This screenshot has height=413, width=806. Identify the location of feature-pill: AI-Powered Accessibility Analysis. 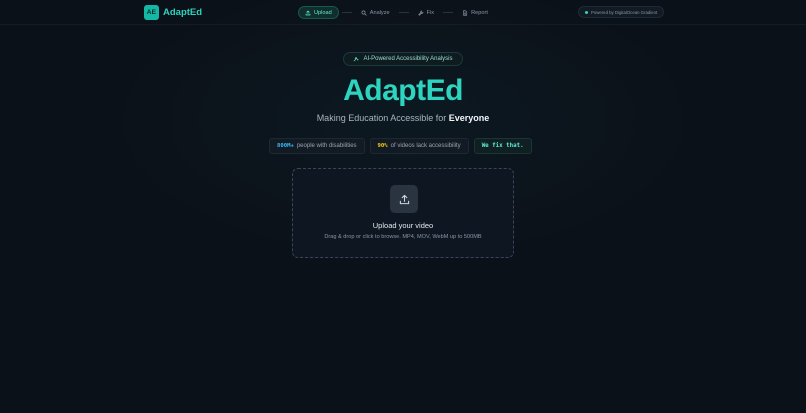
(403, 59).